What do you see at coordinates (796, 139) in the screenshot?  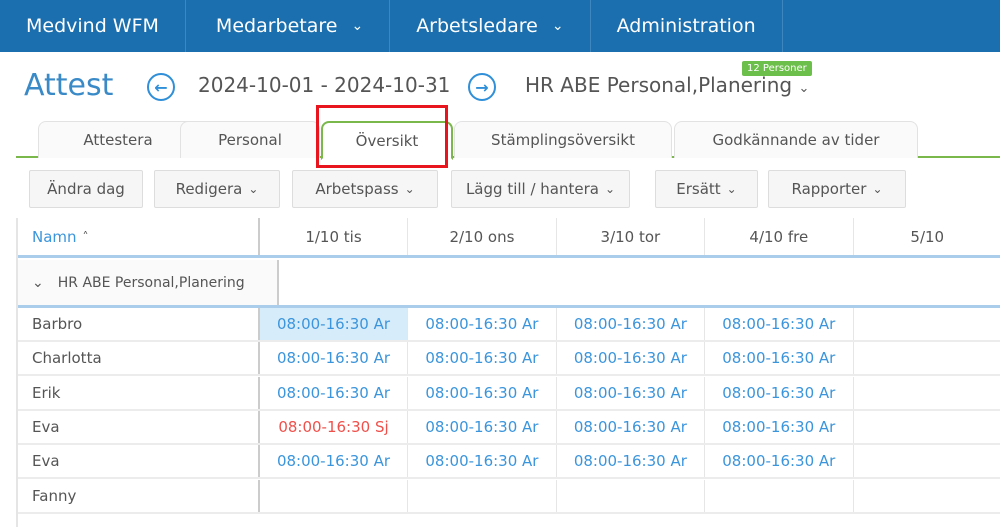 I see `tab-4: Godkännande av tider` at bounding box center [796, 139].